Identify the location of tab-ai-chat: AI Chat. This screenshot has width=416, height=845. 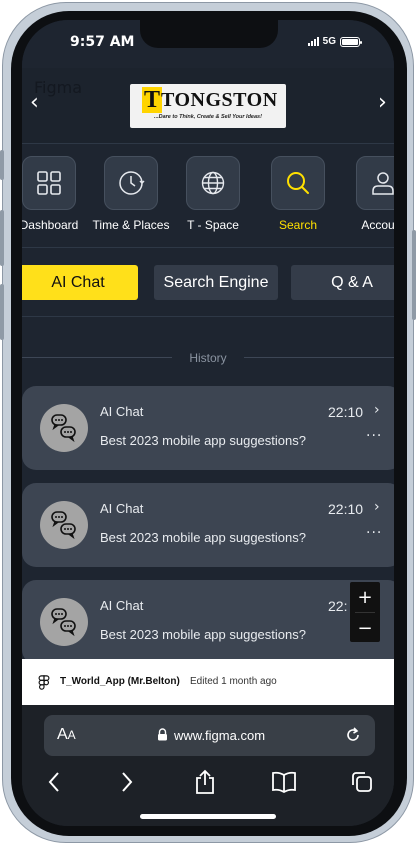
(80, 282).